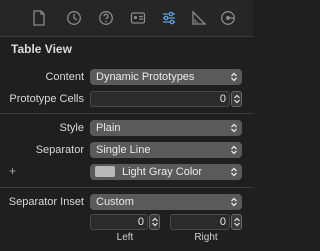 The width and height of the screenshot is (320, 251). I want to click on style-popup: Plain, so click(166, 128).